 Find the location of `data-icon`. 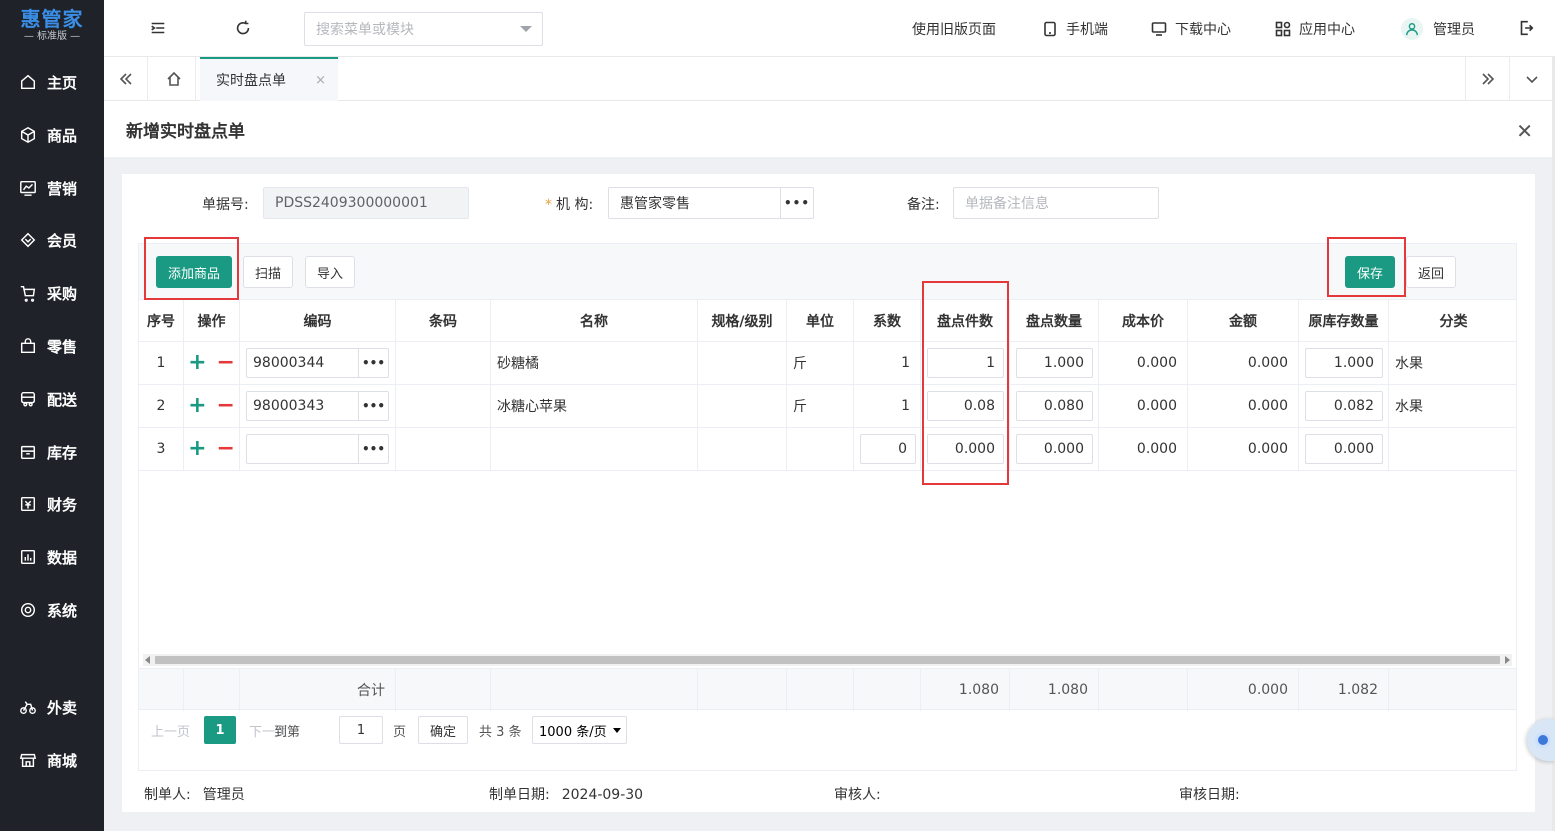

data-icon is located at coordinates (28, 557).